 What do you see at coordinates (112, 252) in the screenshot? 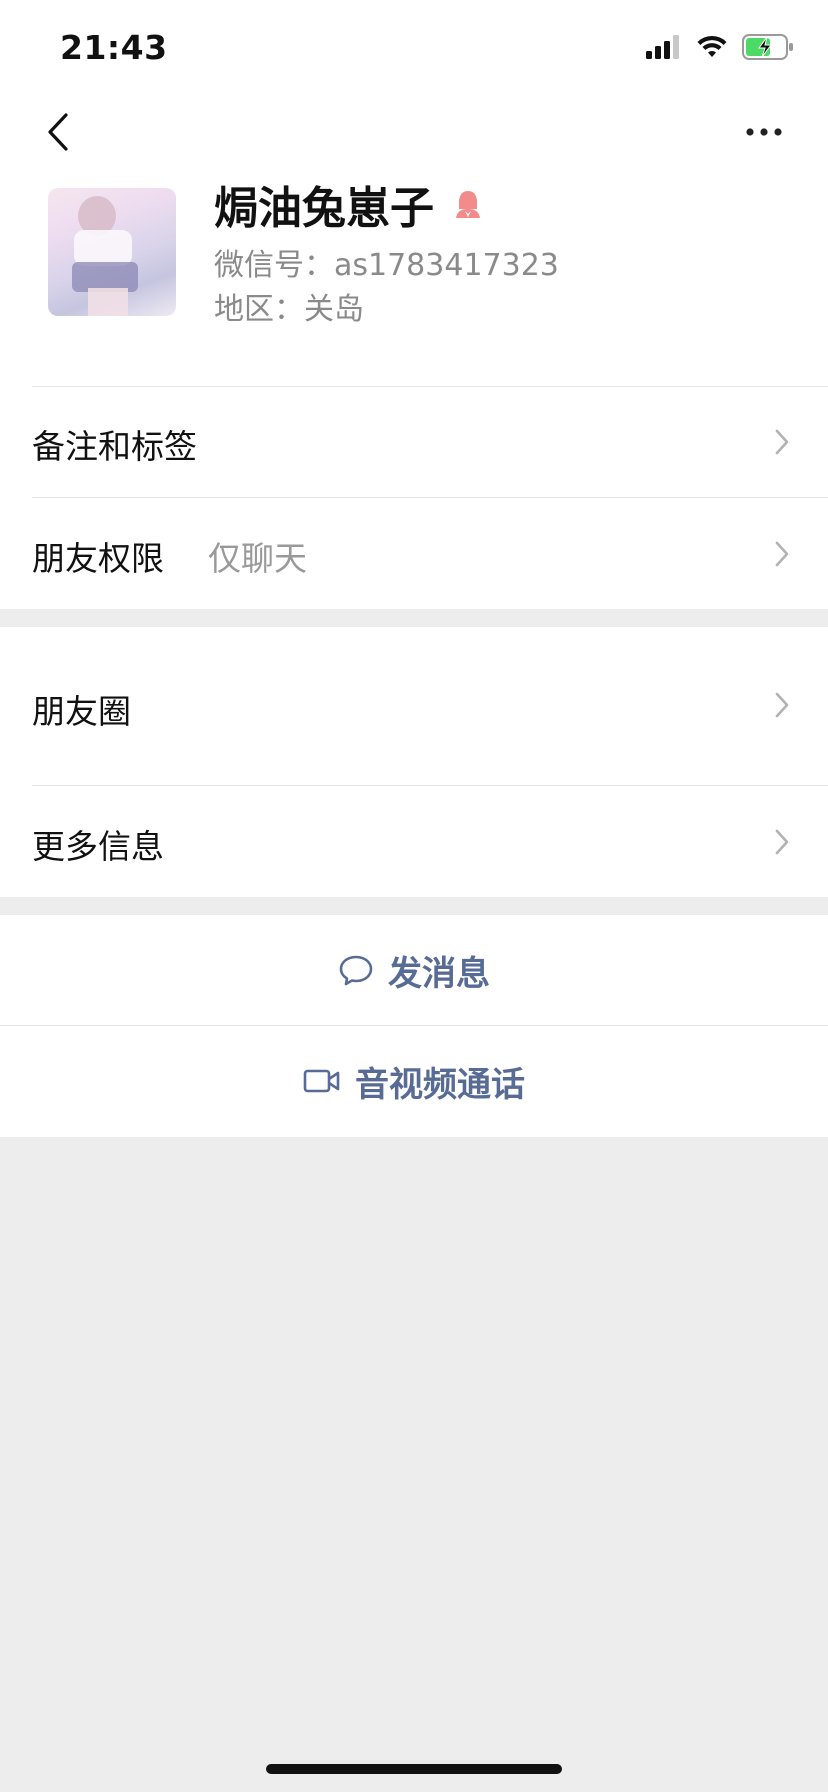
I see `avatar` at bounding box center [112, 252].